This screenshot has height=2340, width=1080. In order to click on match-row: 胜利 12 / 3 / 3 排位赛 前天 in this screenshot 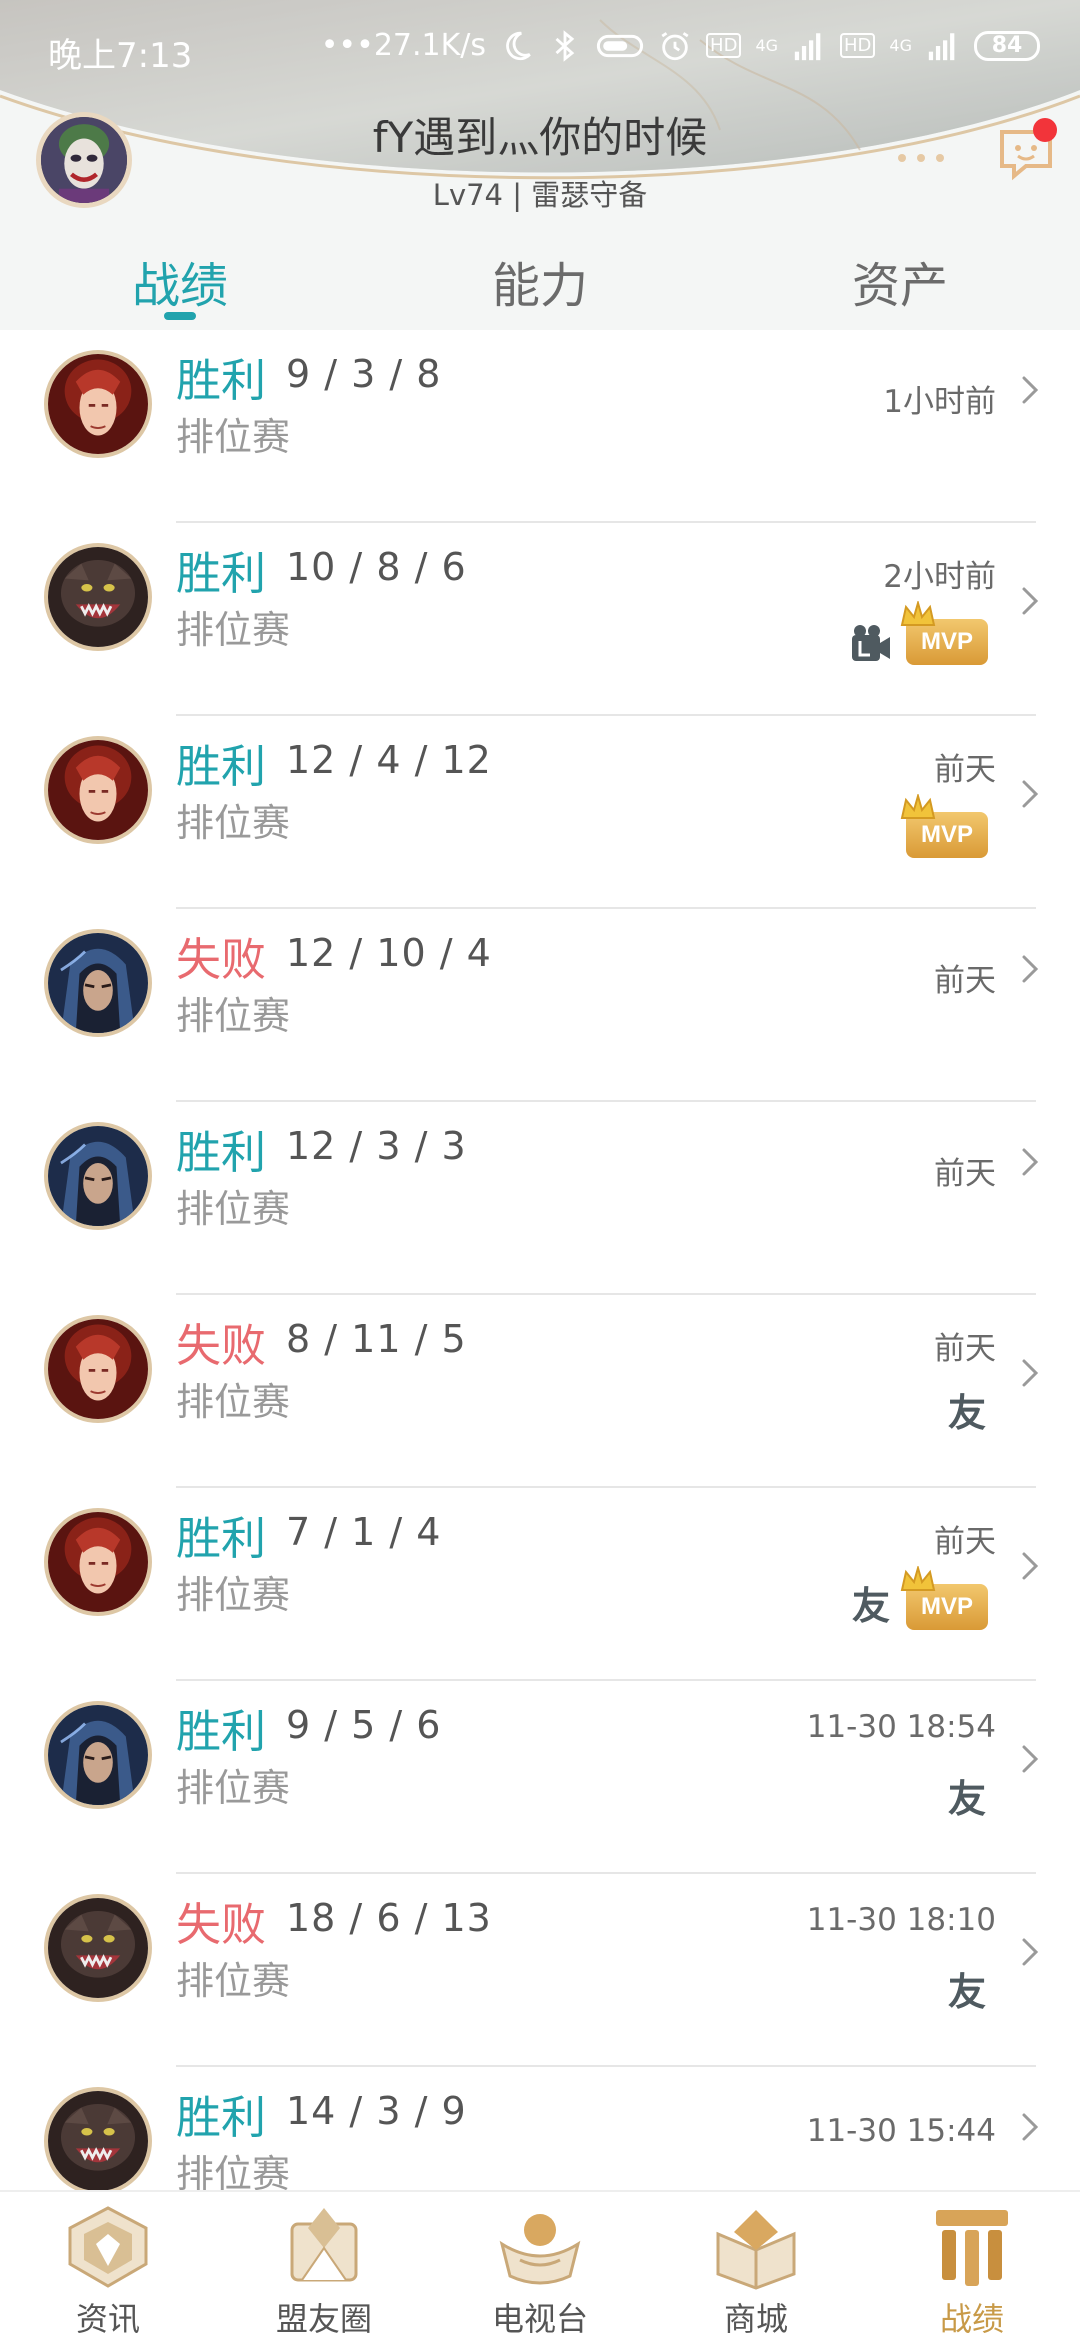, I will do `click(540, 1198)`.